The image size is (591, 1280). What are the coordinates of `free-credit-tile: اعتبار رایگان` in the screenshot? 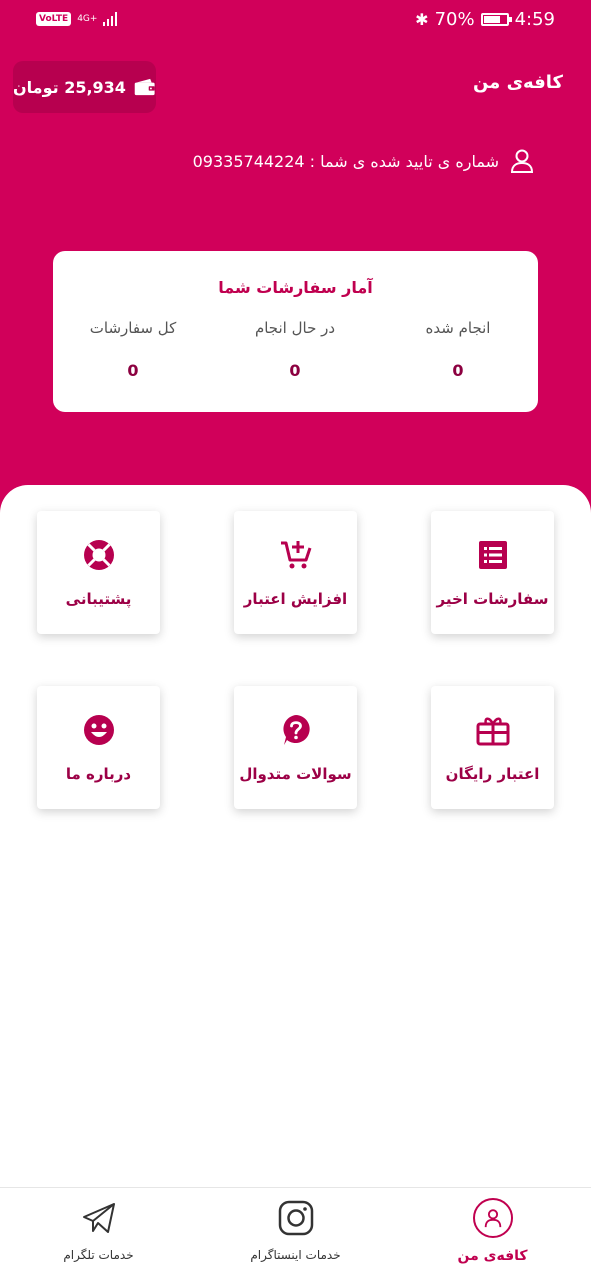 It's located at (492, 747).